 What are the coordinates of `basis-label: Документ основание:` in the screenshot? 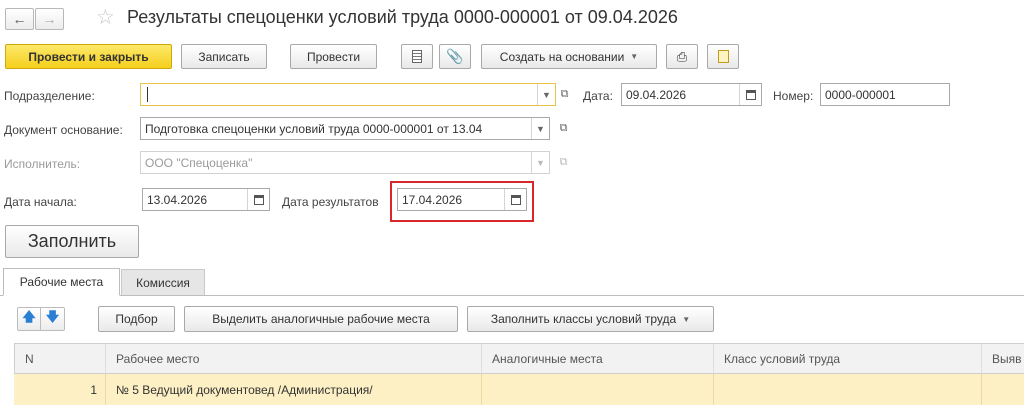 It's located at (63, 130).